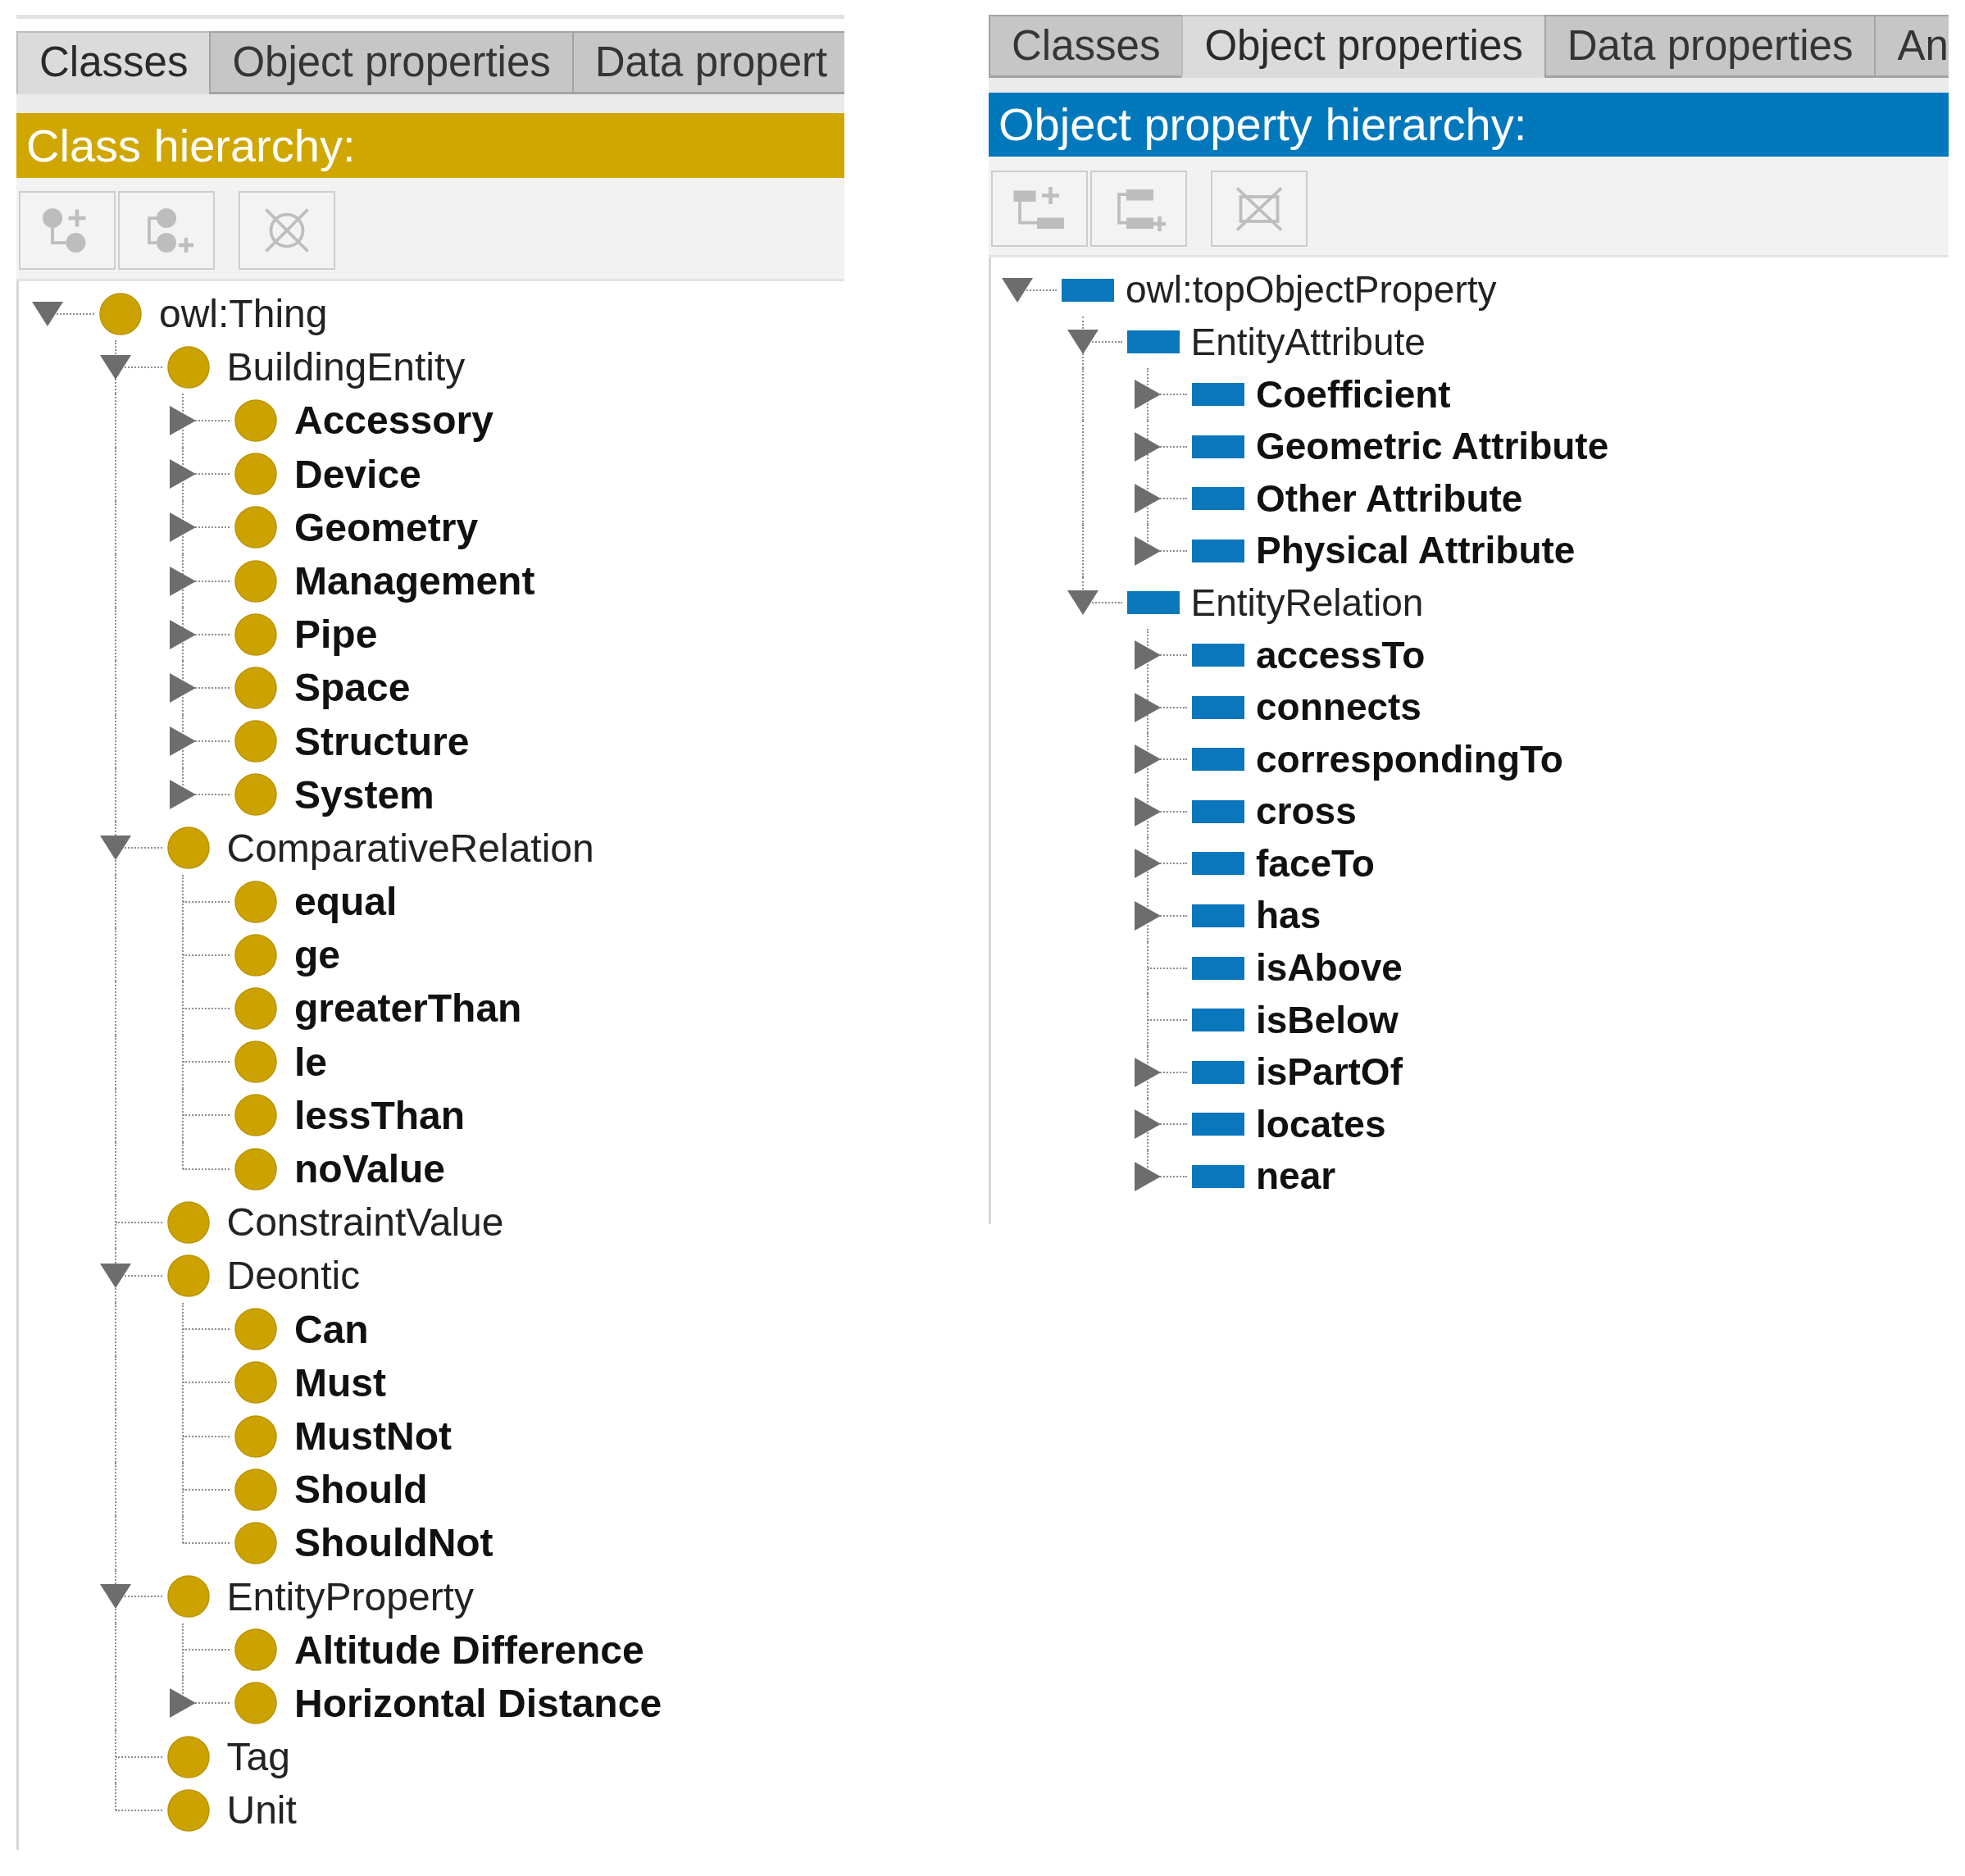  What do you see at coordinates (357, 474) in the screenshot?
I see `tree-node-label: Device` at bounding box center [357, 474].